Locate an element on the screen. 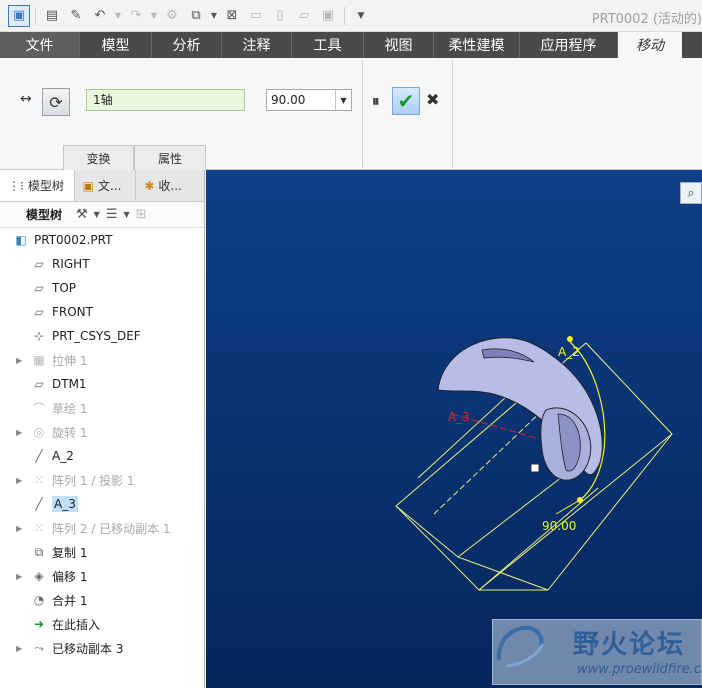  redo-dropdown-icon: ▼ is located at coordinates (154, 16).